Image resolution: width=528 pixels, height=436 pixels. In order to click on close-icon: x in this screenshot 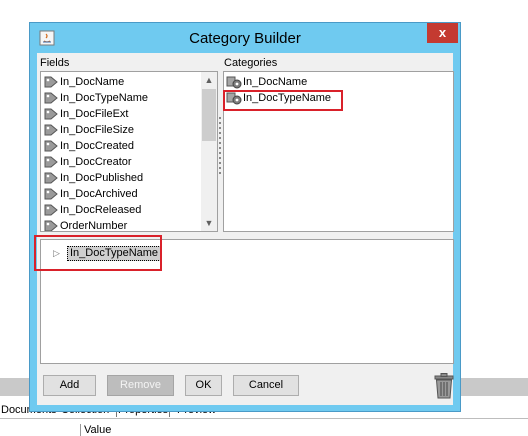, I will do `click(442, 32)`.